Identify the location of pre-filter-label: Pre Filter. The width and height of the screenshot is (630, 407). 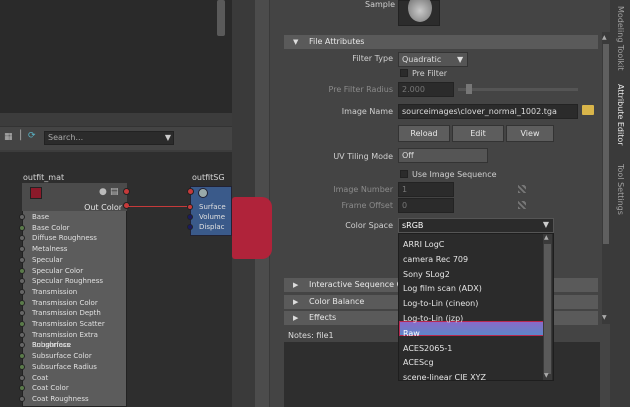
(430, 73).